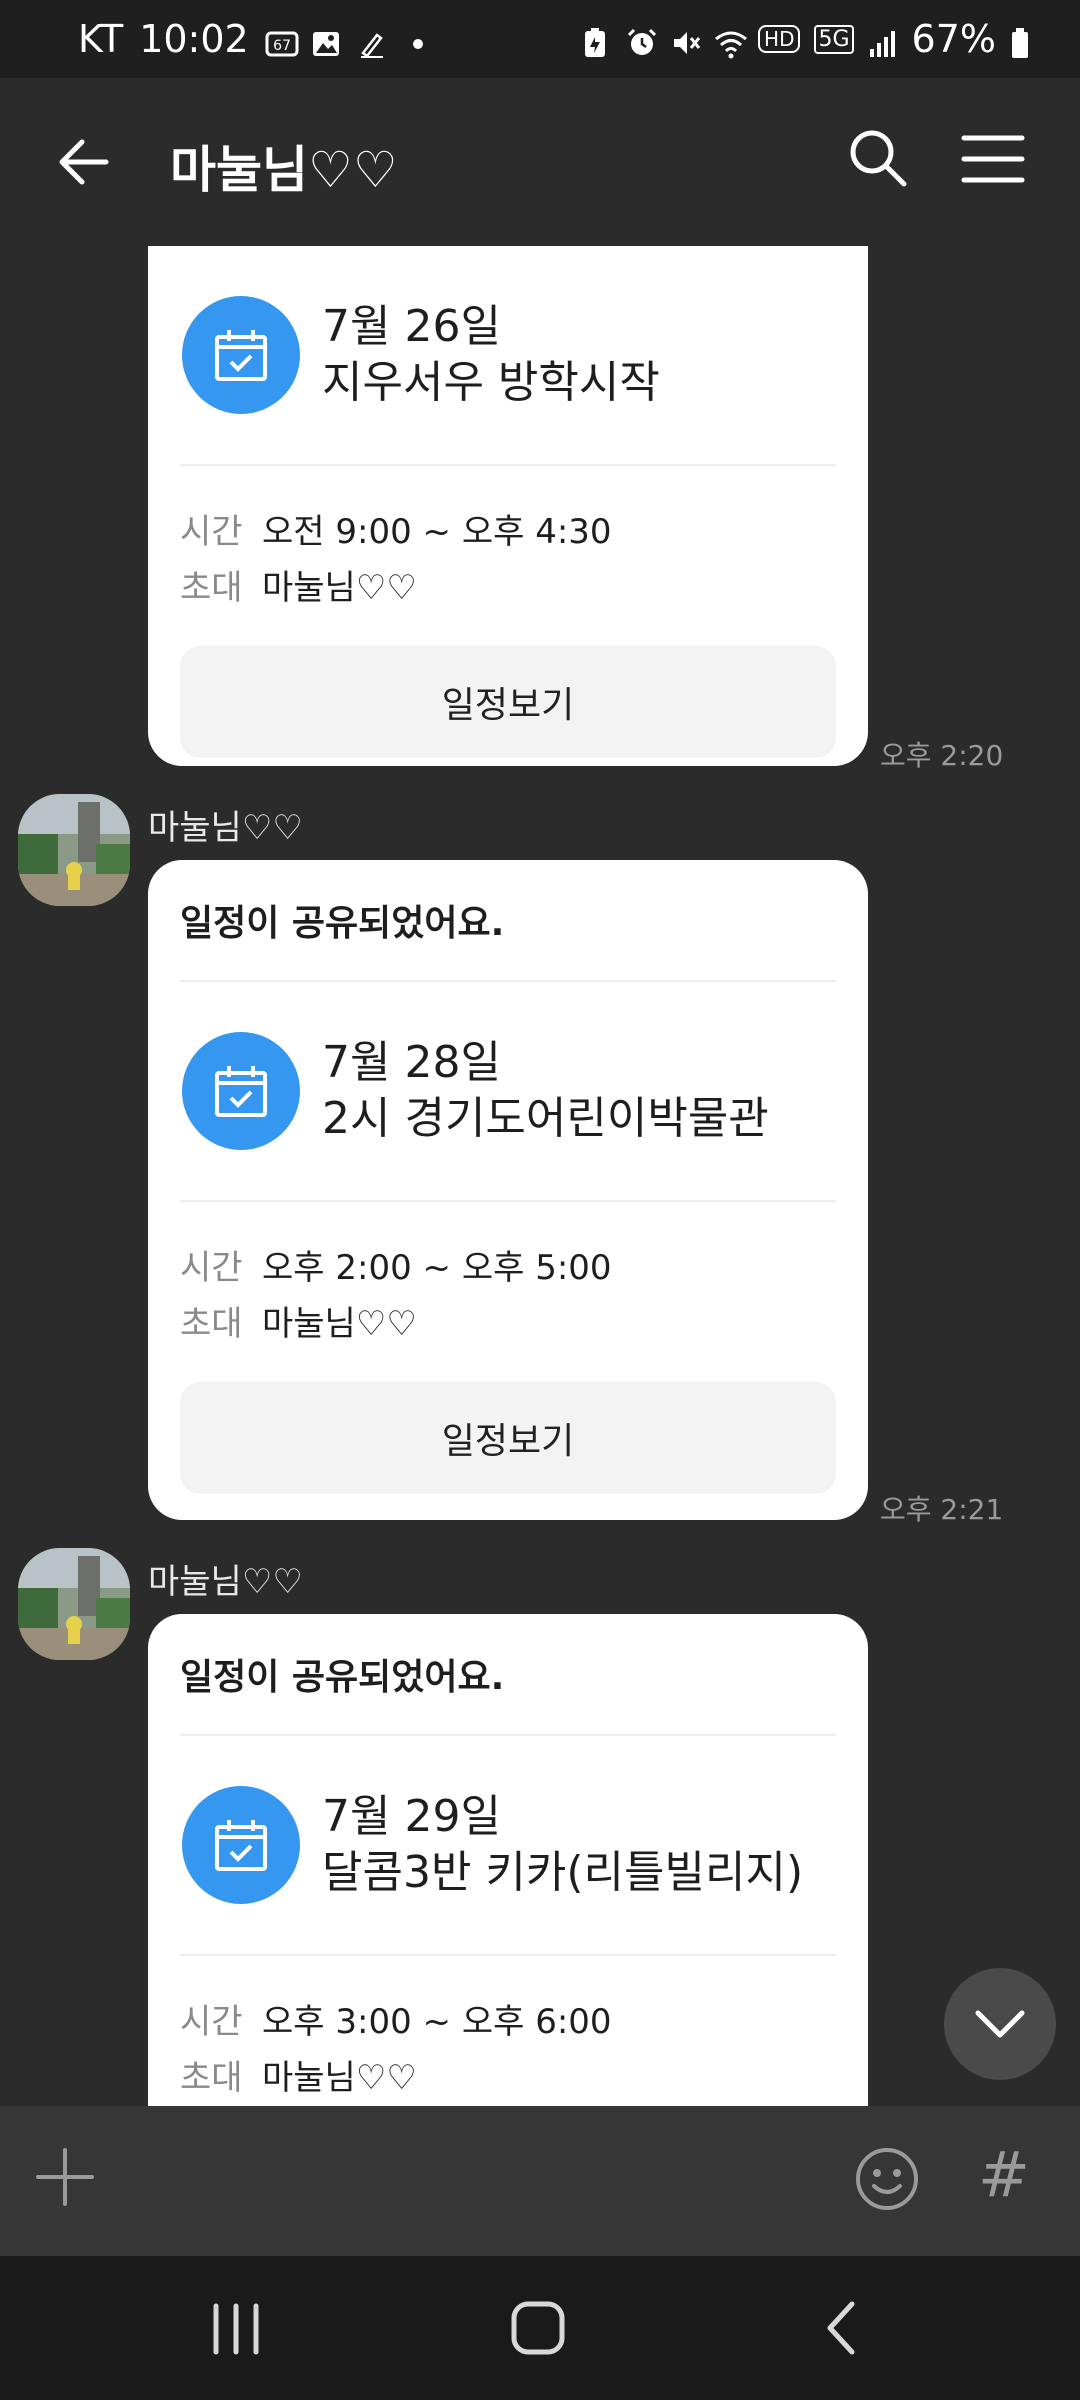 This screenshot has width=1080, height=2400. I want to click on chevron-left-icon, so click(841, 2328).